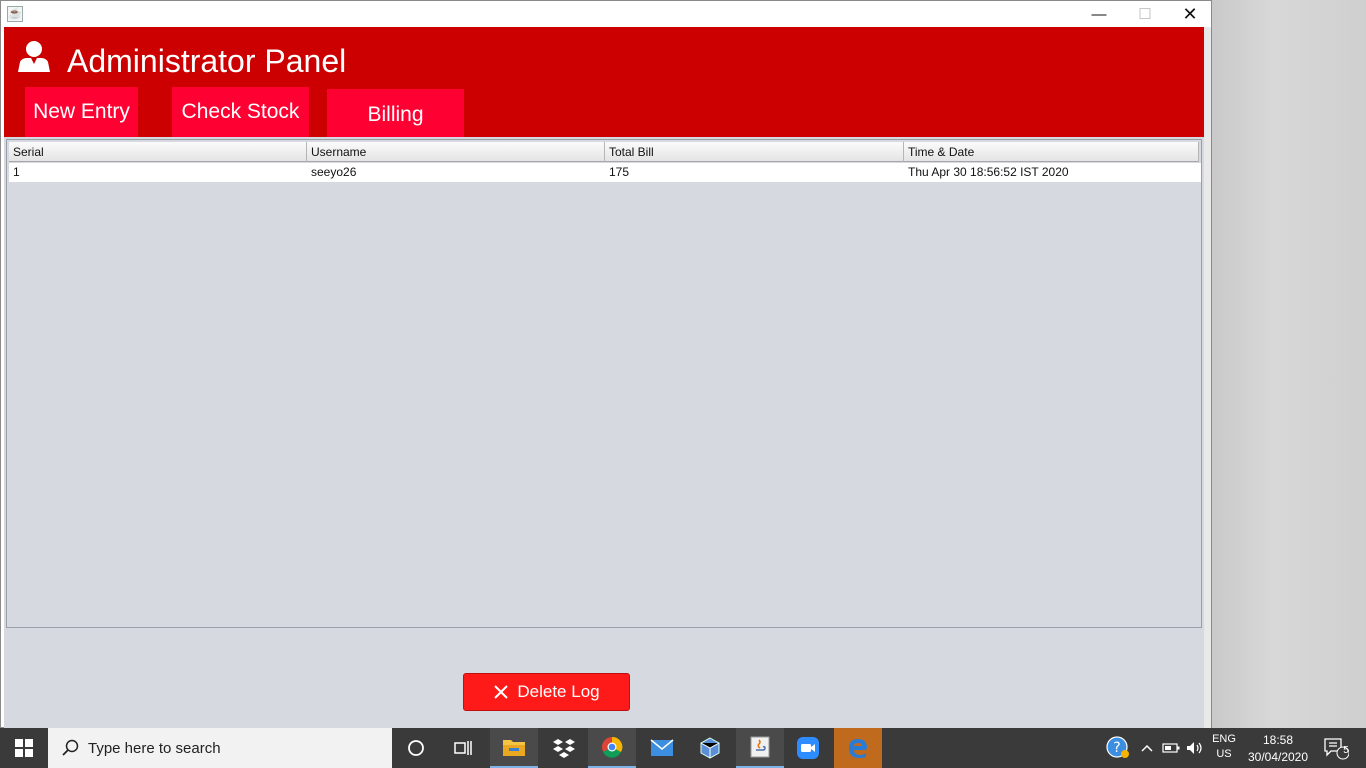 This screenshot has height=768, width=1366. Describe the element at coordinates (15, 14) in the screenshot. I see `java-app-icon: ☕` at that location.